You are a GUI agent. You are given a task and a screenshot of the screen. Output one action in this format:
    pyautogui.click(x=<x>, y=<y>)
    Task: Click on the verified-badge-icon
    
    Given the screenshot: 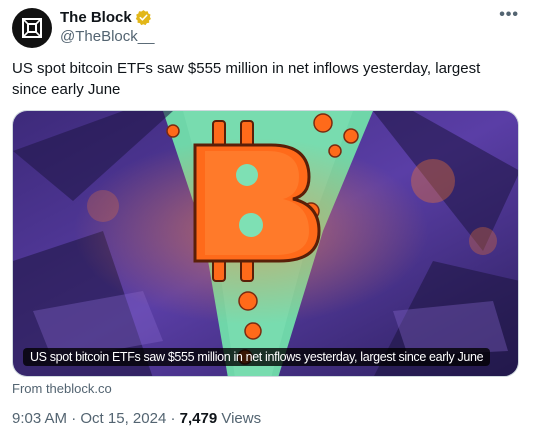 What is the action you would take?
    pyautogui.click(x=143, y=17)
    